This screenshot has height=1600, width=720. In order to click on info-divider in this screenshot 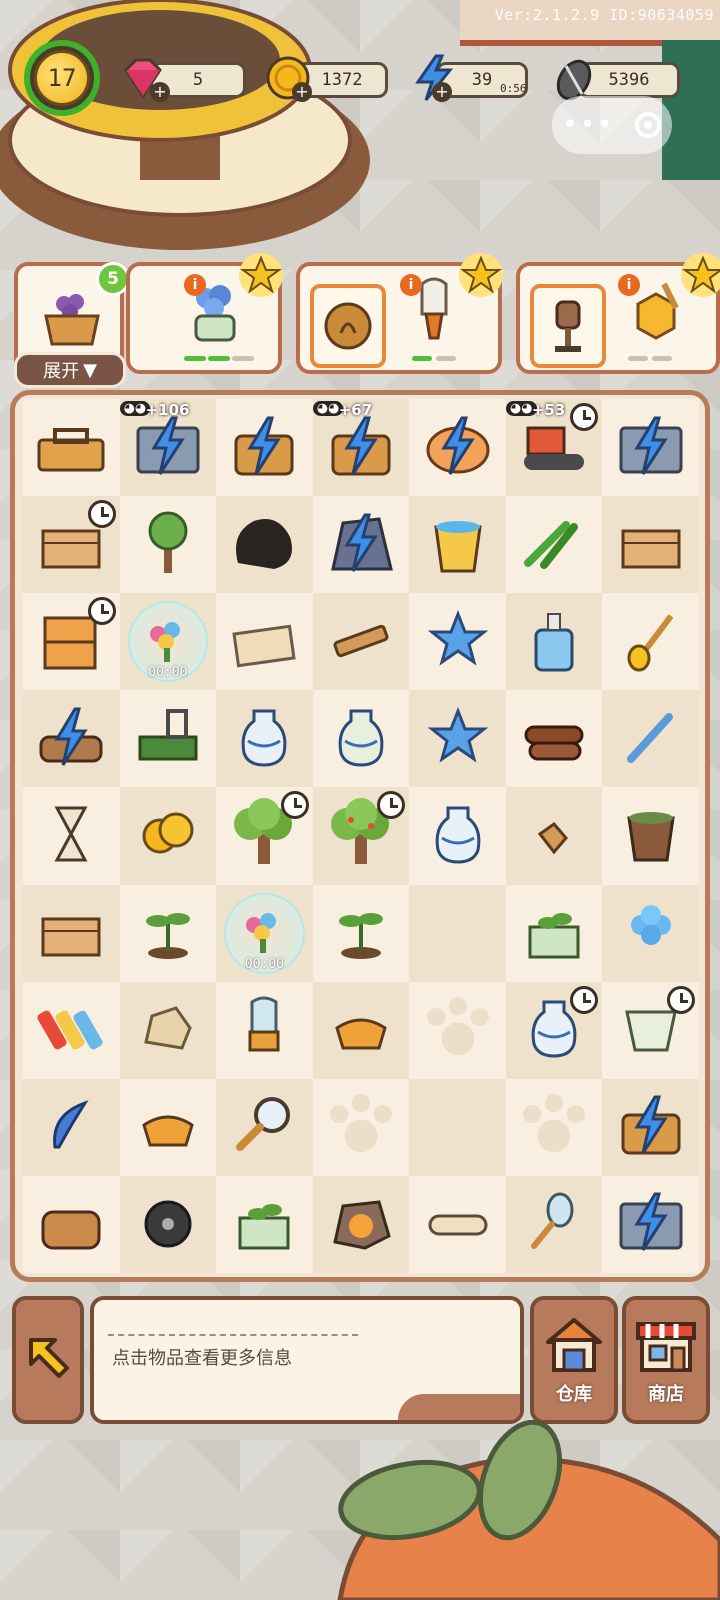, I will do `click(233, 1335)`.